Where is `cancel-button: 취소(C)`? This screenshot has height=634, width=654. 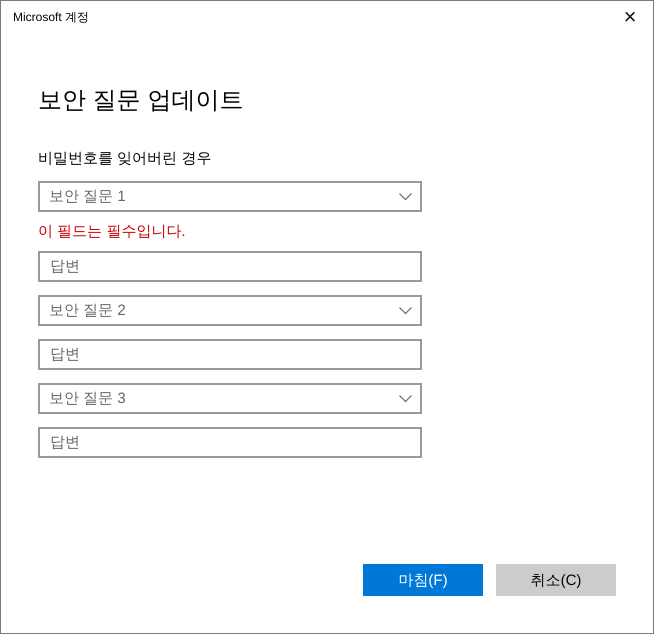 cancel-button: 취소(C) is located at coordinates (556, 580).